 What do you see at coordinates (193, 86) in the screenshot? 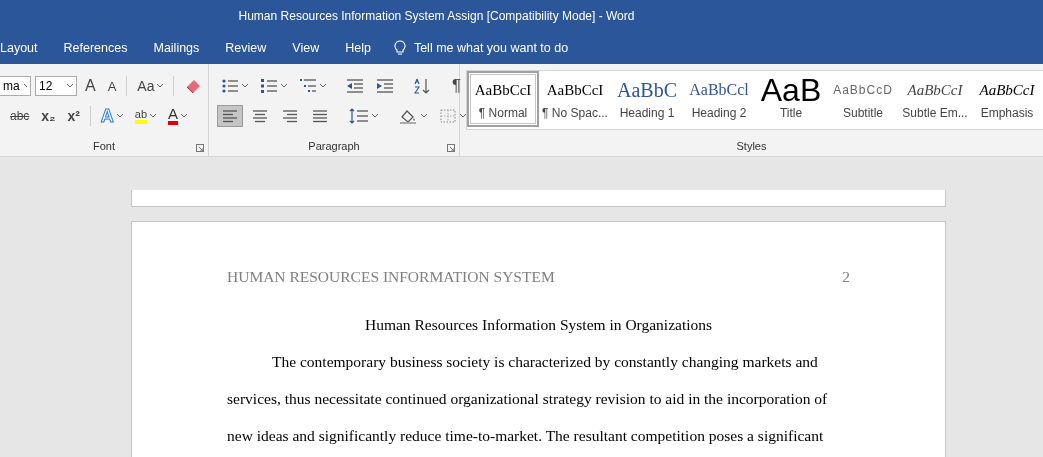
I see `eraser-icon` at bounding box center [193, 86].